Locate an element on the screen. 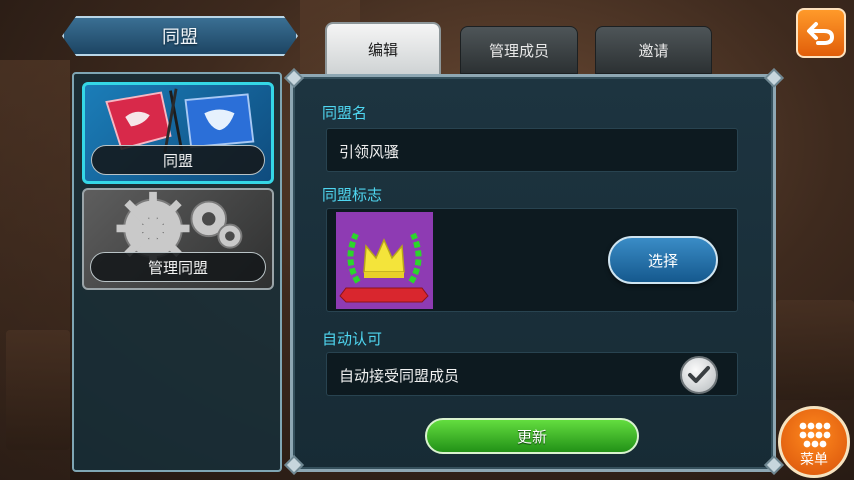 Image resolution: width=854 pixels, height=480 pixels. menu-label: 菜单 is located at coordinates (814, 460).